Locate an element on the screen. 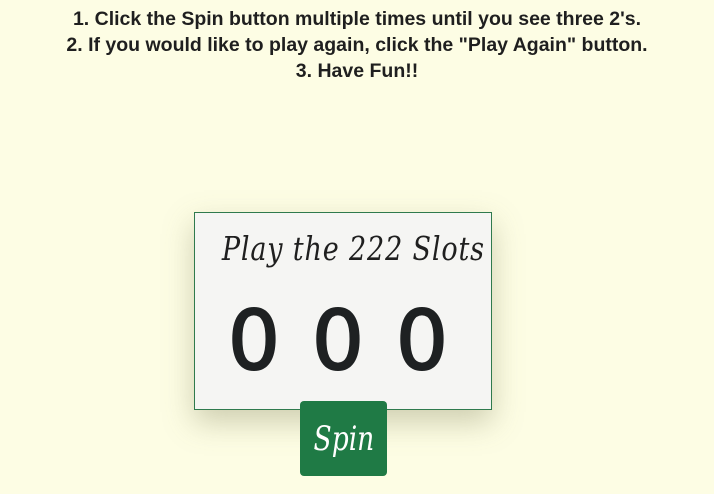  slot-title: Play the 222 Slots is located at coordinates (353, 248).